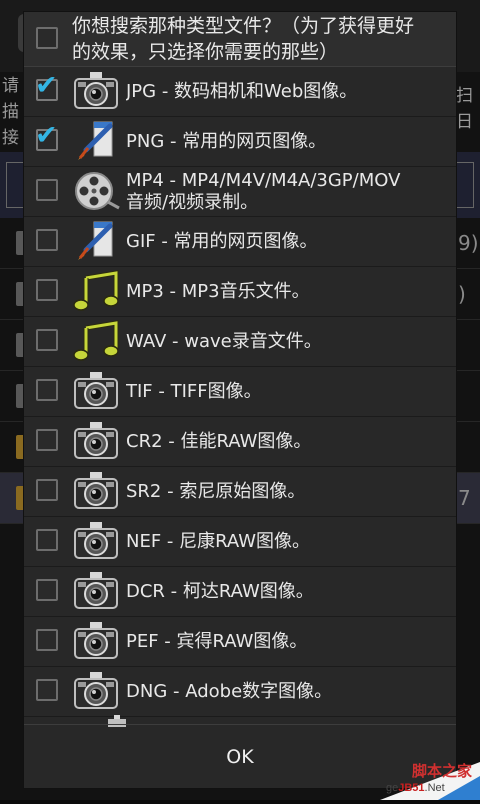  What do you see at coordinates (464, 96) in the screenshot?
I see `bg-text-fragment: 扫` at bounding box center [464, 96].